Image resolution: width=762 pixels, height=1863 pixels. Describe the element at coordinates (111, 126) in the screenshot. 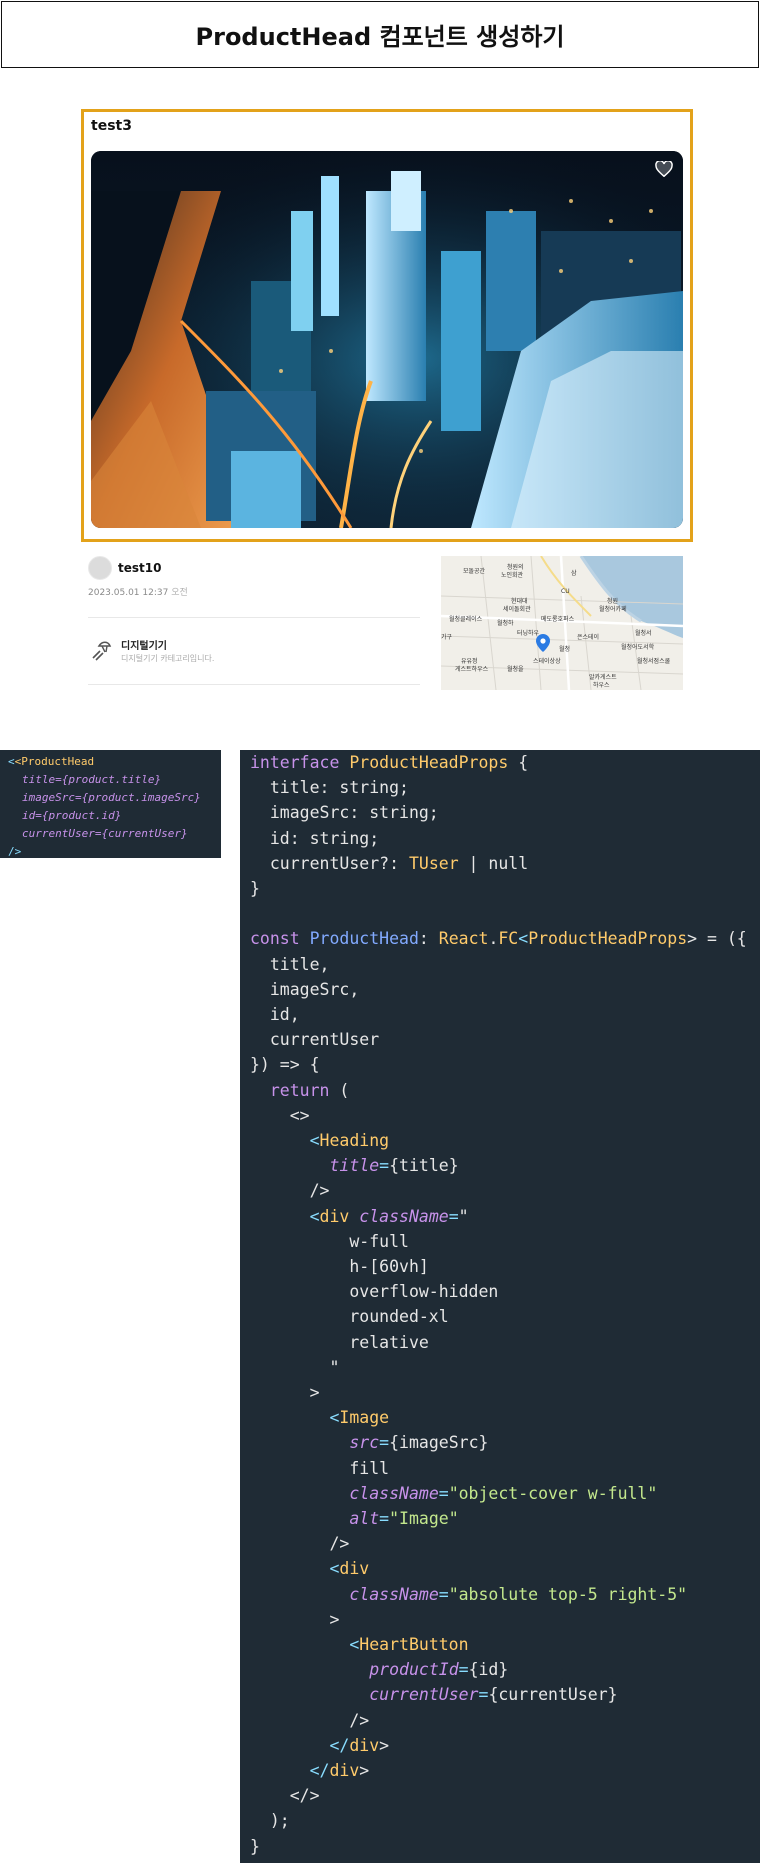

I see `product-title: test3` at that location.